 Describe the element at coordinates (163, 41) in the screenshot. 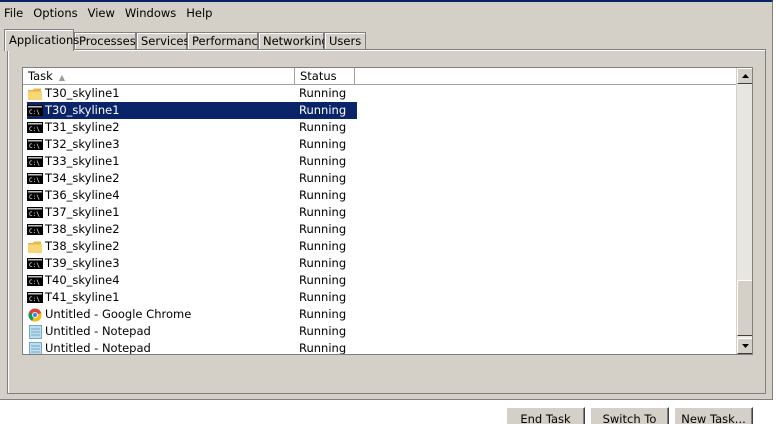

I see `tab-services: Services` at that location.